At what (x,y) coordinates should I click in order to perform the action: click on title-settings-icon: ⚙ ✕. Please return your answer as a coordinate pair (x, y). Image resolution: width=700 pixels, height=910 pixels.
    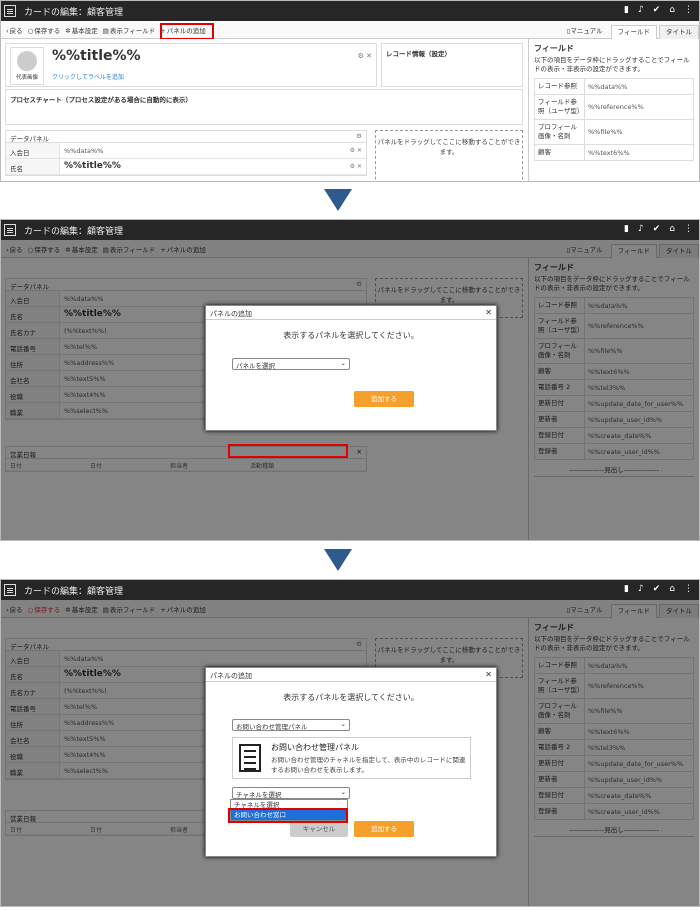
    Looking at the image, I should click on (365, 56).